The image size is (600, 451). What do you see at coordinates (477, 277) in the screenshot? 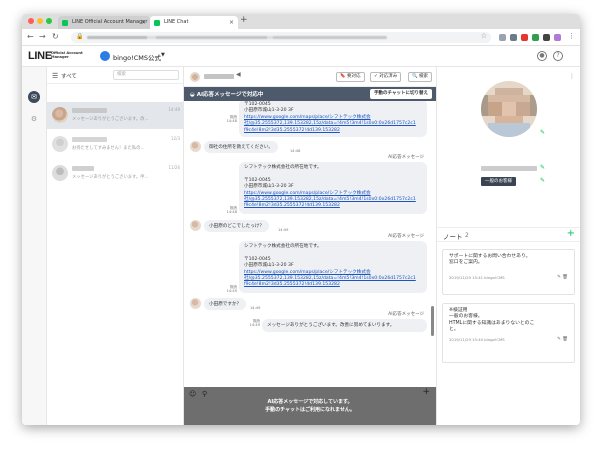
I see `note-meta-text: 2019/11/29 15:41 bingo!CMS` at bounding box center [477, 277].